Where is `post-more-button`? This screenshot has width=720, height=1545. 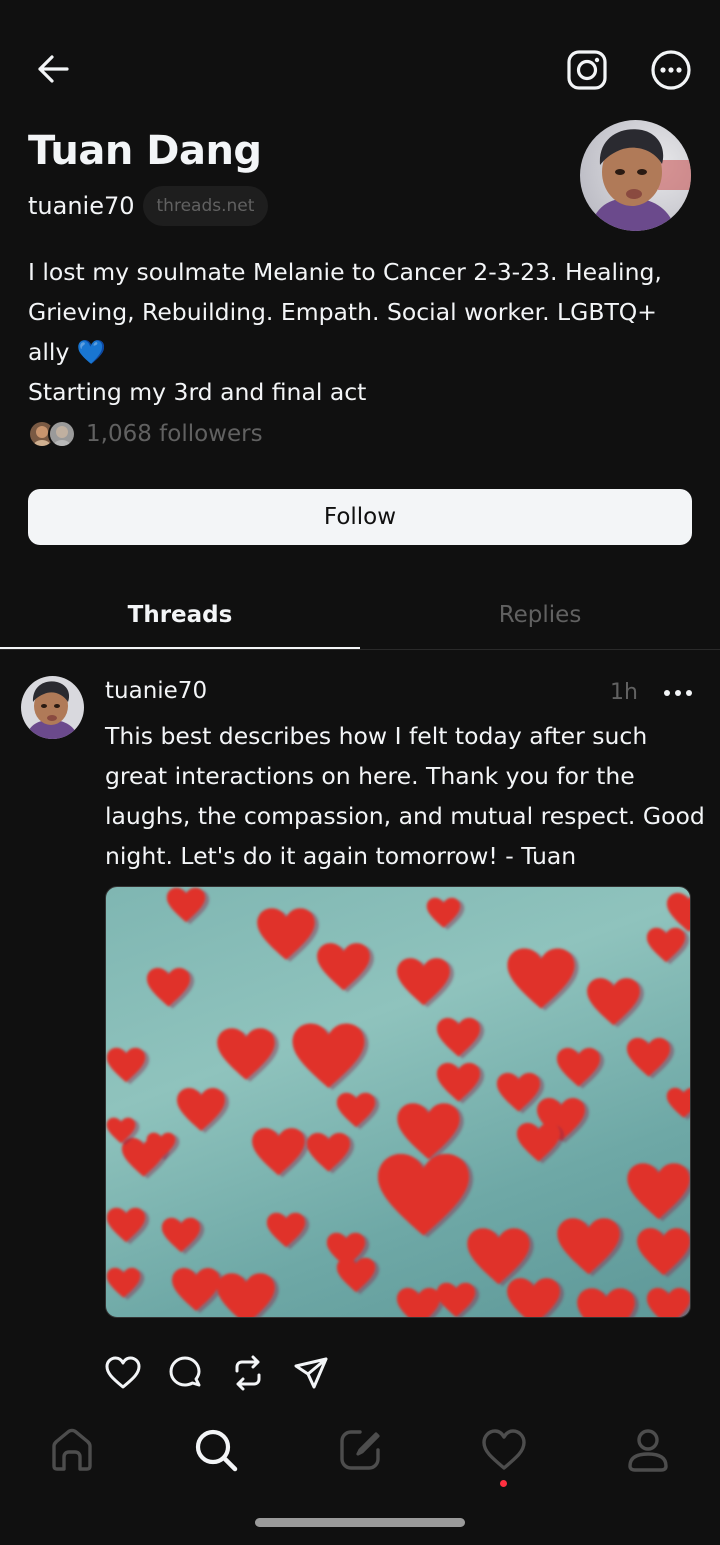 post-more-button is located at coordinates (678, 693).